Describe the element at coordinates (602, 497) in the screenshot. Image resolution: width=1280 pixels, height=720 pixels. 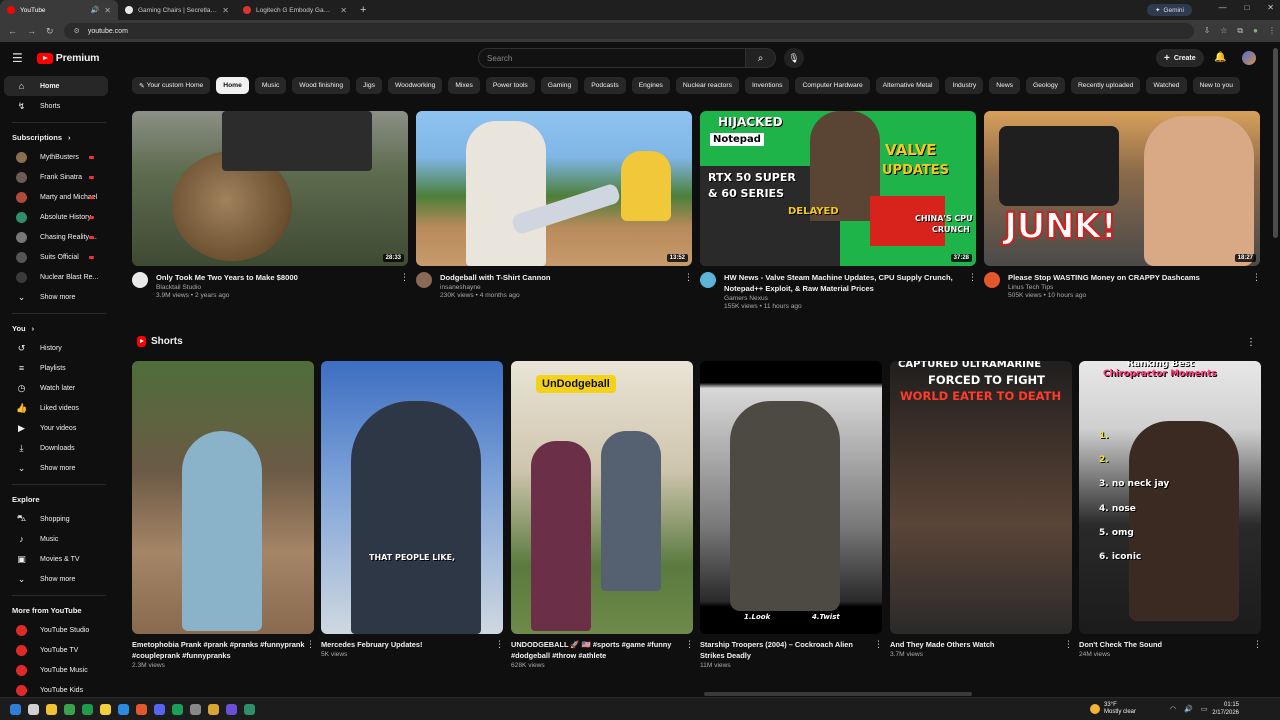
I see `short-thumbnail: UnDodgeball` at that location.